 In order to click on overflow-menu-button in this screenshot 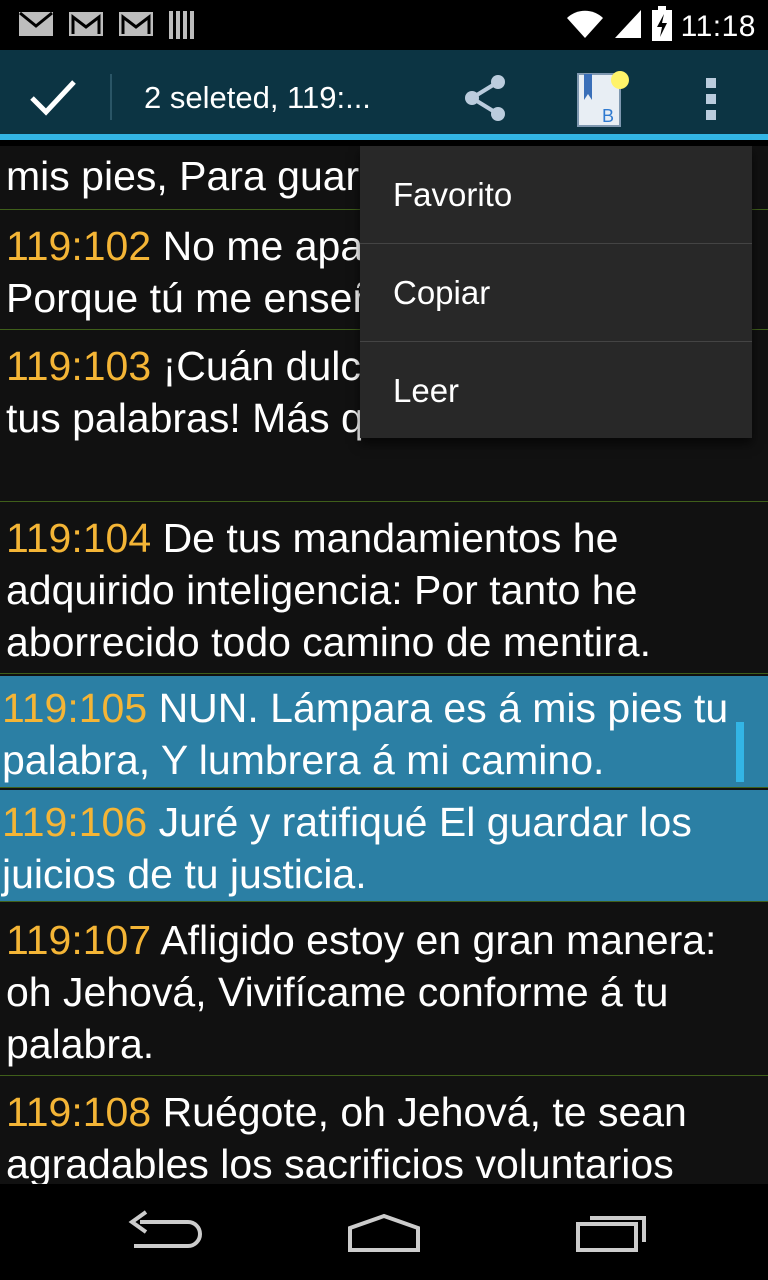, I will do `click(712, 99)`.